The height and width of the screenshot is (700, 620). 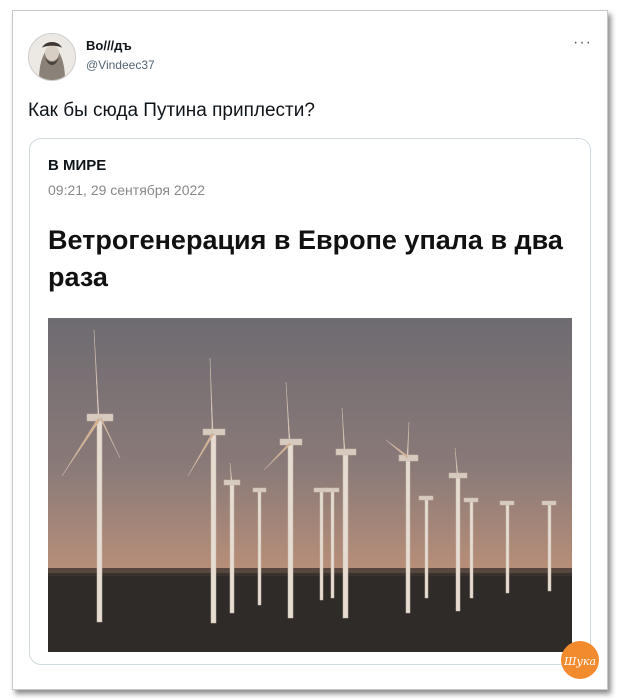 I want to click on avatar-portrait-icon, so click(x=52, y=57).